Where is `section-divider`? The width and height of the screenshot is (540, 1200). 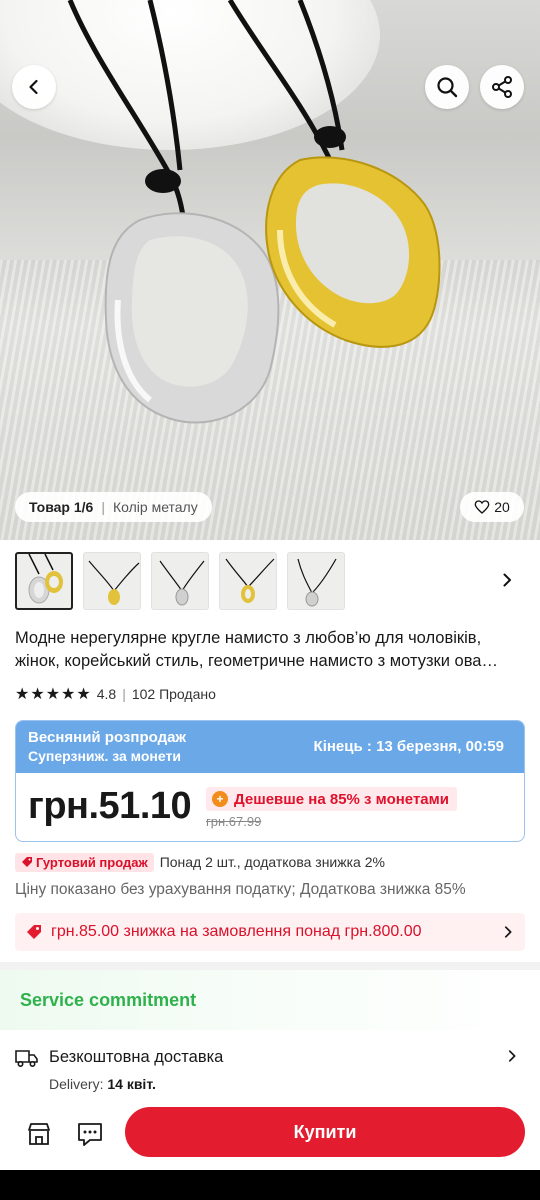 section-divider is located at coordinates (270, 966).